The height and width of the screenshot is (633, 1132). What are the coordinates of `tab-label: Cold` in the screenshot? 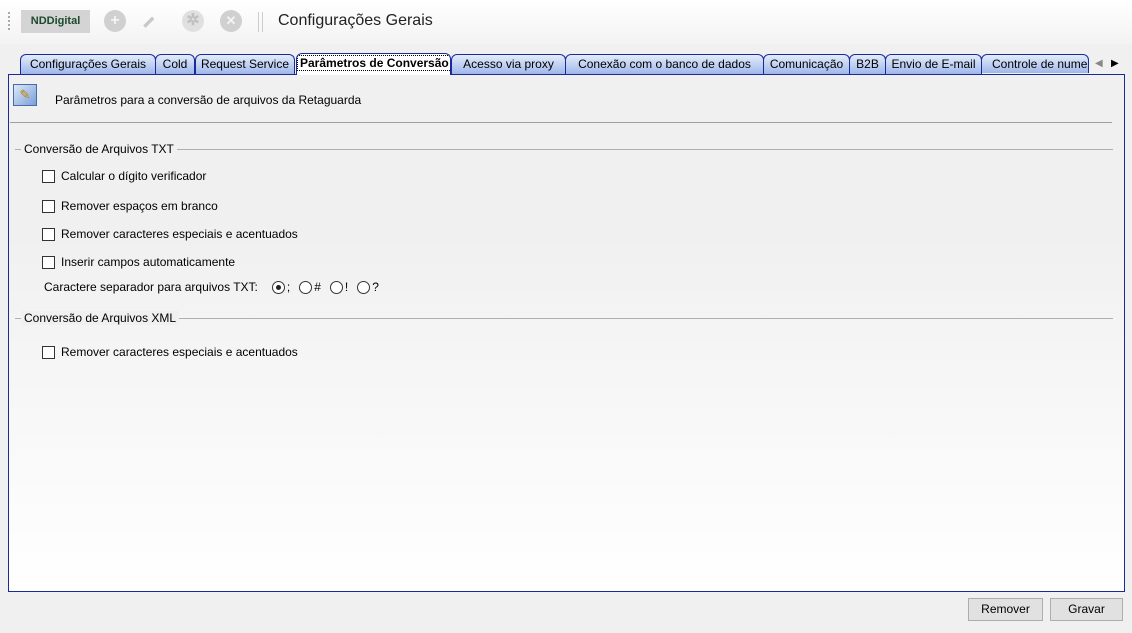 It's located at (175, 64).